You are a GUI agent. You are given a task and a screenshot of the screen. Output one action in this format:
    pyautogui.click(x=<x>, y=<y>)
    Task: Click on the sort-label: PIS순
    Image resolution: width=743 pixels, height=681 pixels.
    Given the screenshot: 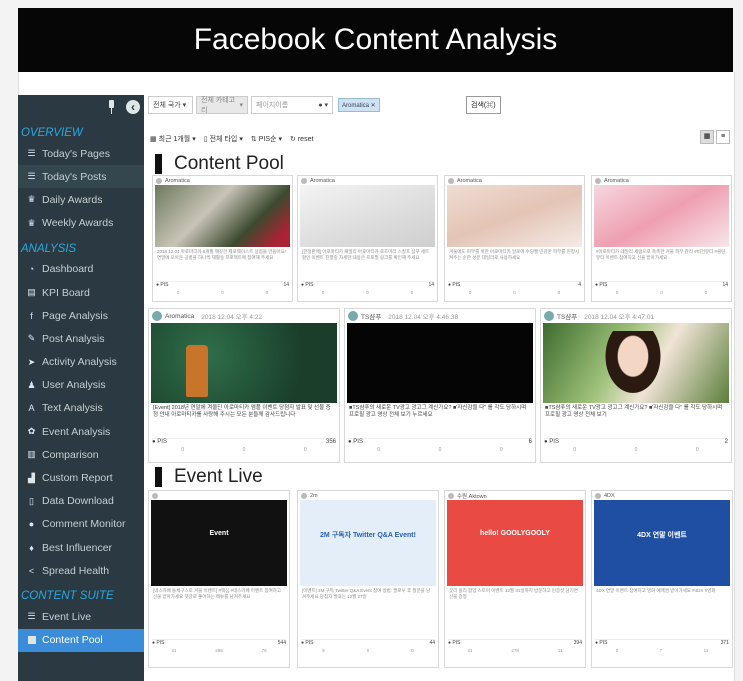 What is the action you would take?
    pyautogui.click(x=267, y=139)
    